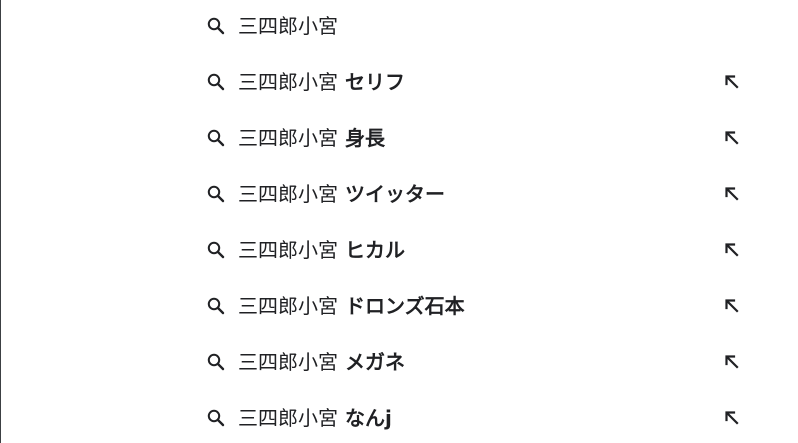 This screenshot has width=798, height=443. What do you see at coordinates (401, 306) in the screenshot?
I see `suggestion-completion-text: ドロンズ石本` at bounding box center [401, 306].